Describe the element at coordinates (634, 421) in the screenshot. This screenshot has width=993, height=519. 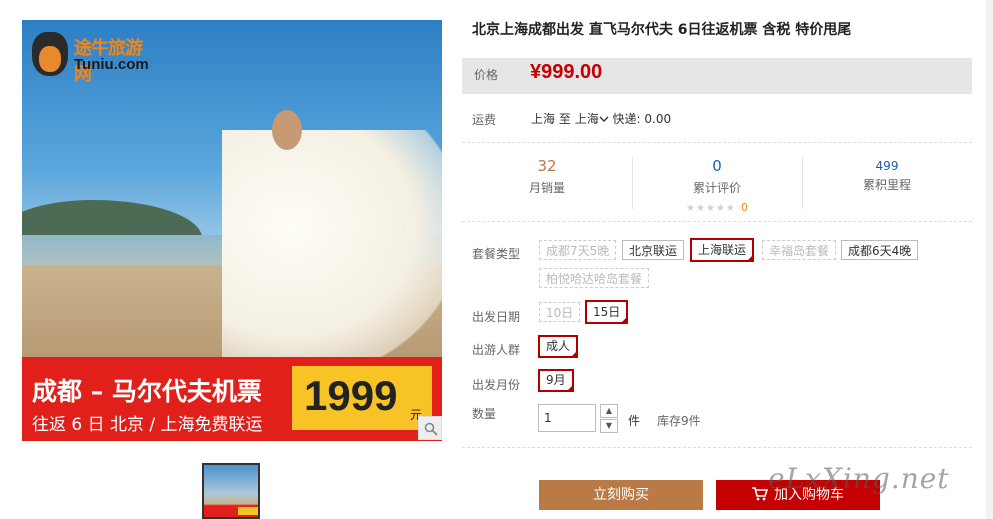
I see `quantity-unit: 件` at that location.